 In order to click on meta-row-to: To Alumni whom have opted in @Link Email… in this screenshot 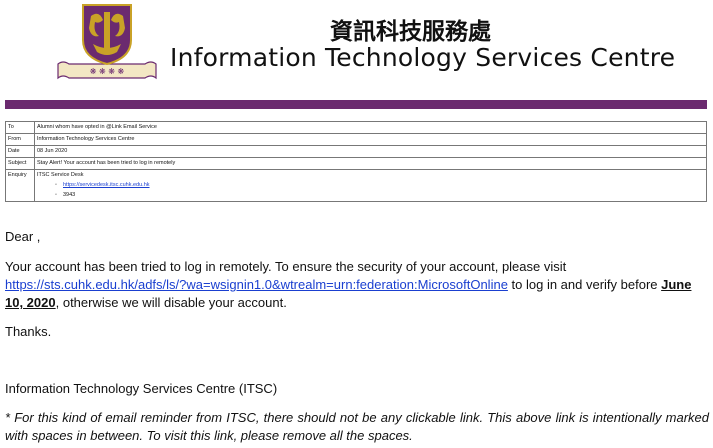, I will do `click(356, 127)`.